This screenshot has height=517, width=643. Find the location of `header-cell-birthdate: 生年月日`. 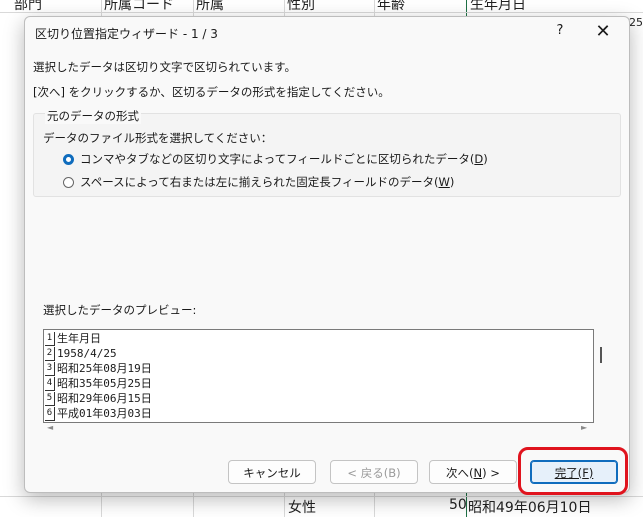

header-cell-birthdate: 生年月日 is located at coordinates (498, 7).